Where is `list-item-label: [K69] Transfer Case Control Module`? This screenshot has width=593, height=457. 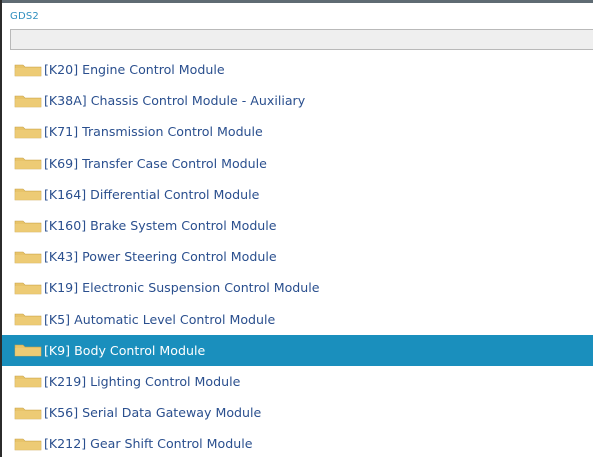
list-item-label: [K69] Transfer Case Control Module is located at coordinates (155, 163).